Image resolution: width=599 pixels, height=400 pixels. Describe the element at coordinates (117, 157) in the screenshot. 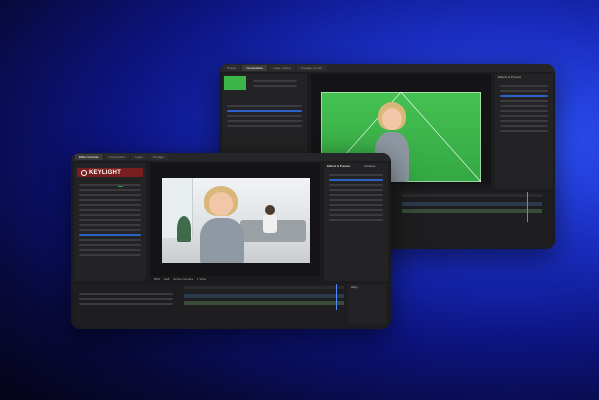

I see `front-tab-composition: Composition` at that location.